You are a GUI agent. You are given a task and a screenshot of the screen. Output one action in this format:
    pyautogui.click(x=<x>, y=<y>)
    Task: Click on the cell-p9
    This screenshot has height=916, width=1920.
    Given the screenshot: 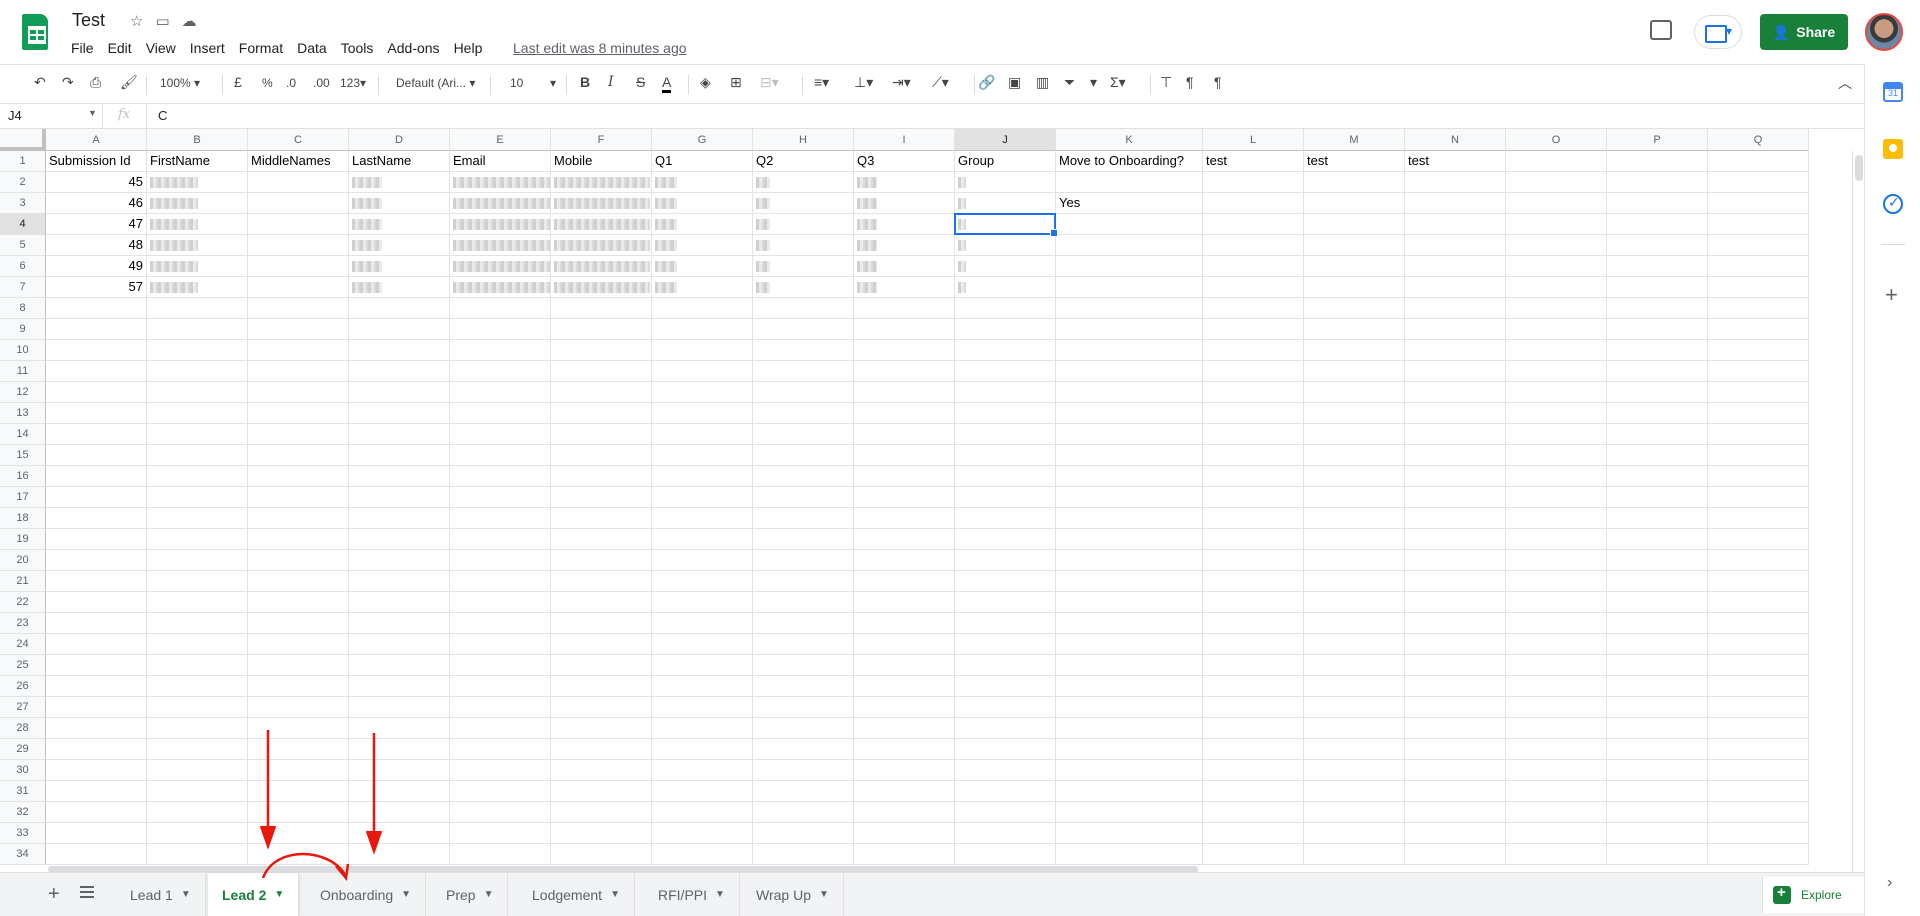 What is the action you would take?
    pyautogui.click(x=1657, y=329)
    